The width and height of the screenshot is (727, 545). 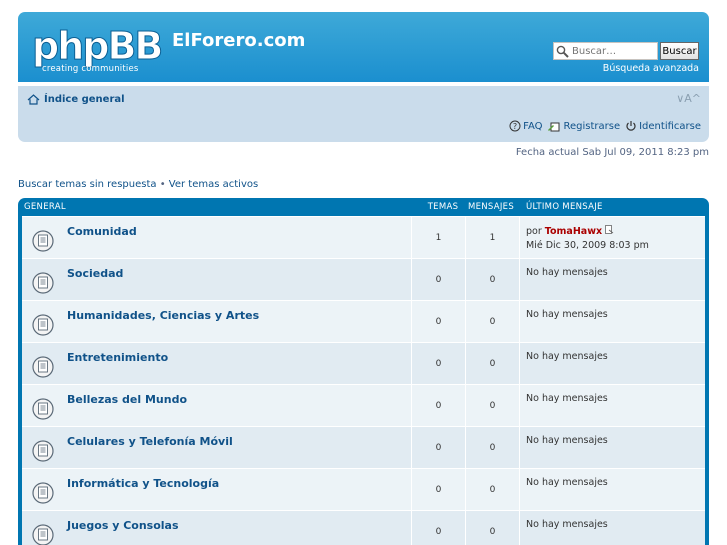 What do you see at coordinates (163, 315) in the screenshot?
I see `forum-title-link: Humanidades, Ciencias y Artes` at bounding box center [163, 315].